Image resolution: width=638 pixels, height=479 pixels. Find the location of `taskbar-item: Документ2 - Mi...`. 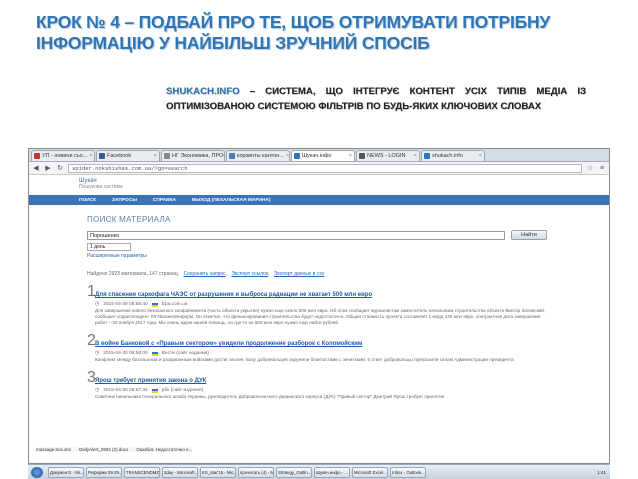

taskbar-item: Документ2 - Mi... is located at coordinates (66, 472).